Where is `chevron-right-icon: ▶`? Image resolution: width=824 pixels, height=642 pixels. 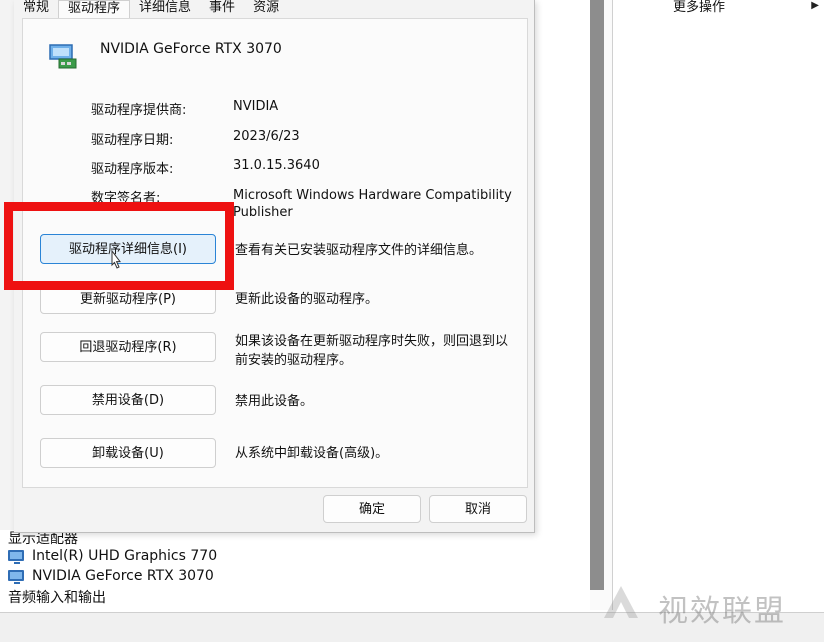 chevron-right-icon: ▶ is located at coordinates (815, 5).